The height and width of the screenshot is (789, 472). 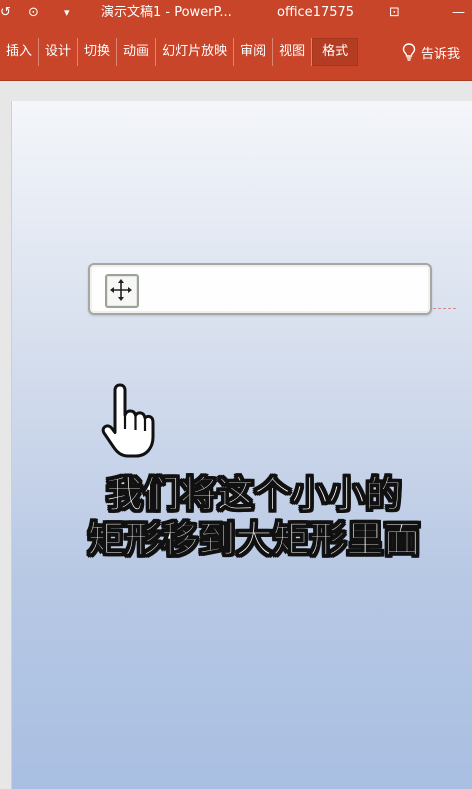 I want to click on ribbon-tabs: 插入 设计 切换 动画 幻灯片放映 审阅 视图 格式, so click(x=179, y=52).